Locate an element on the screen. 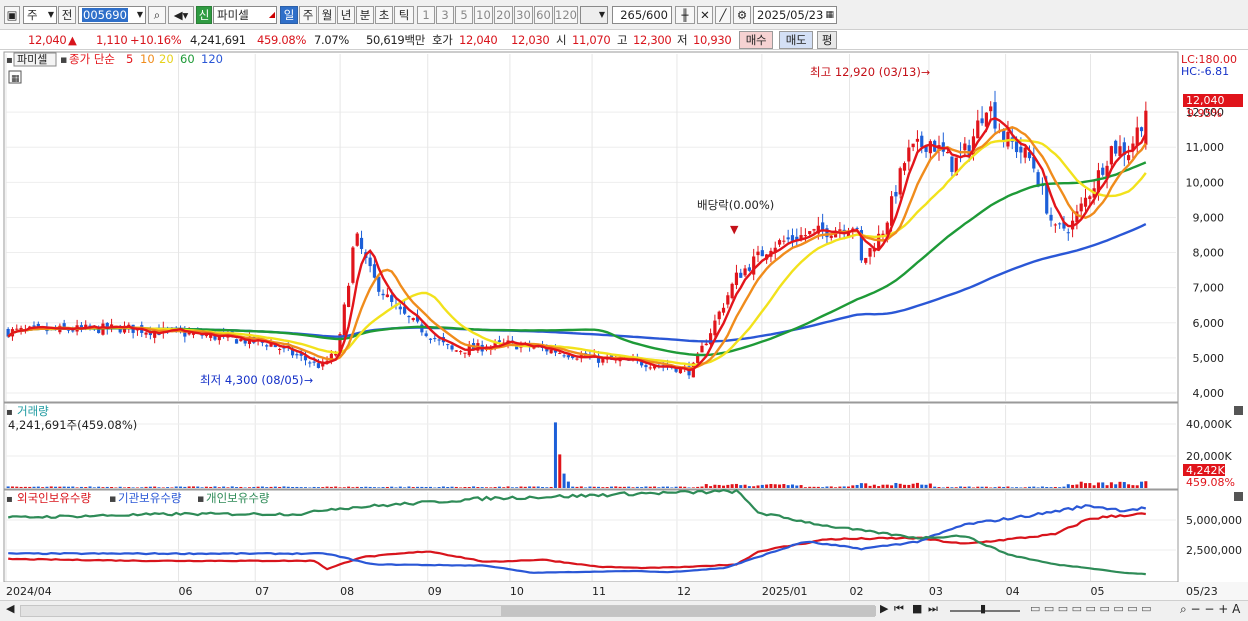  buy-button: 매수 is located at coordinates (756, 40).